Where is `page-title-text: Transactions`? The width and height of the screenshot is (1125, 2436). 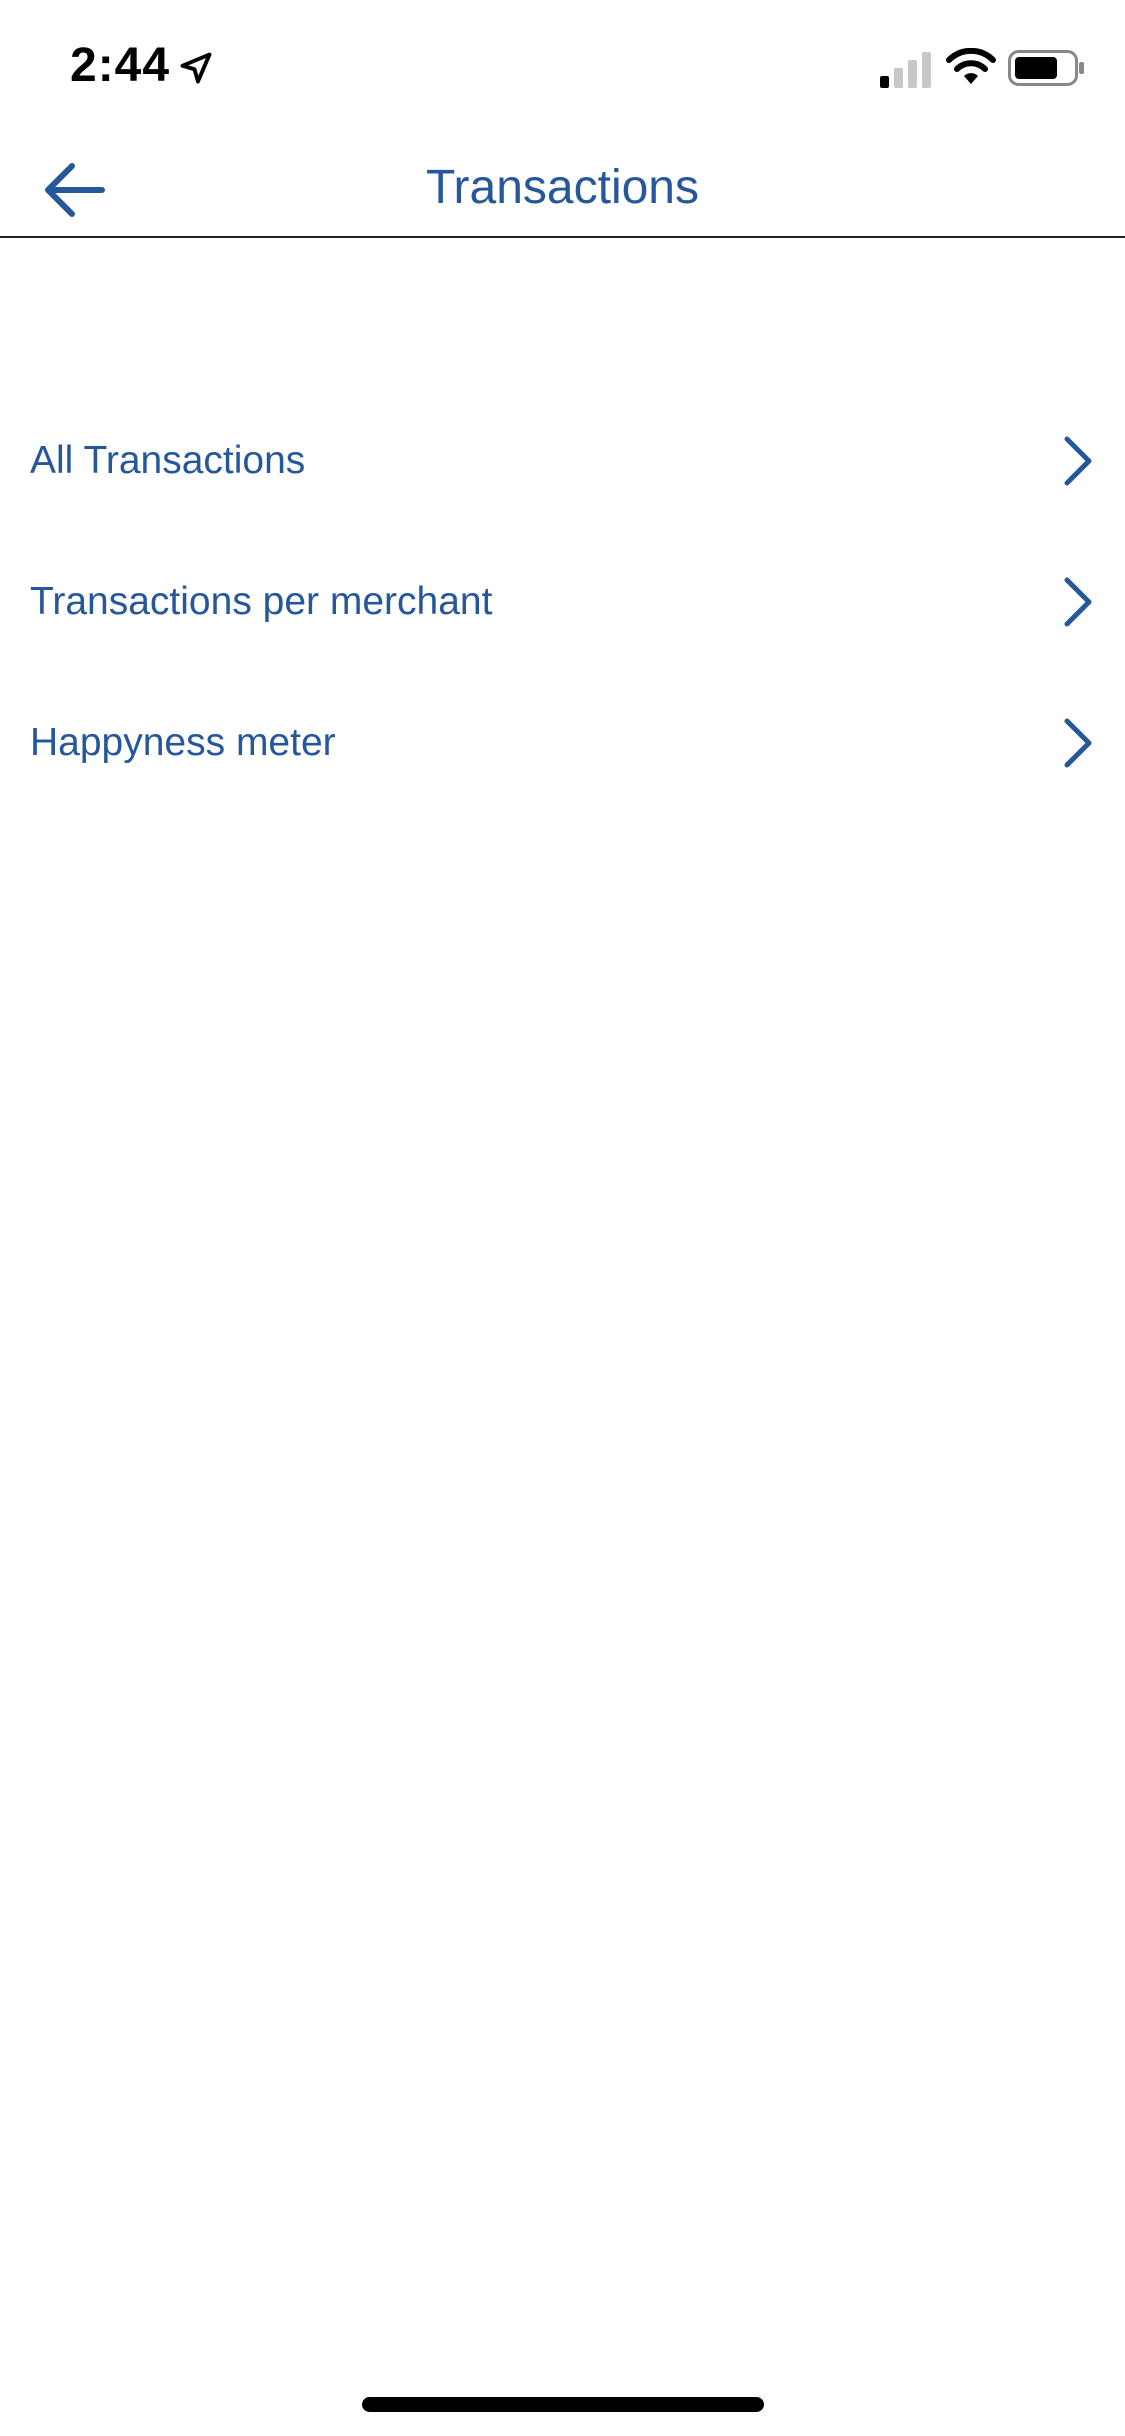 page-title-text: Transactions is located at coordinates (562, 187).